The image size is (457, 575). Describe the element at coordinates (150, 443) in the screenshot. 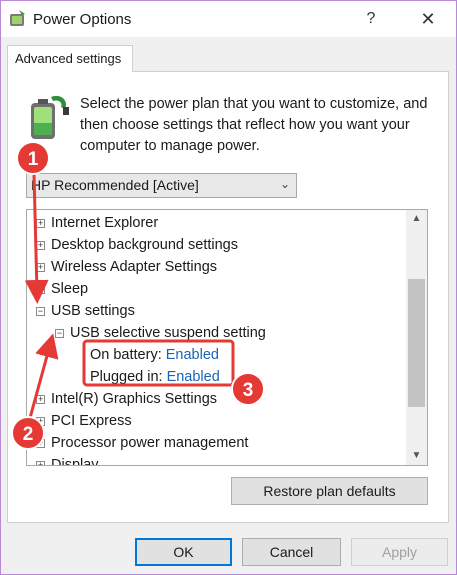

I see `tree-item-label: Processor power management` at that location.